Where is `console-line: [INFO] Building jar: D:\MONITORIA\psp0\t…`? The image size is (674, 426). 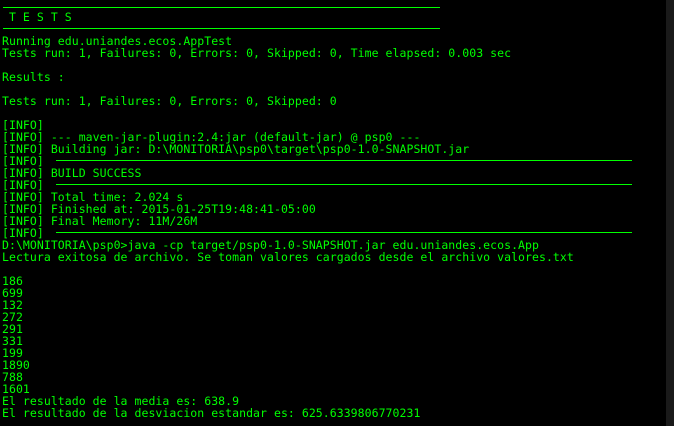
console-line: [INFO] Building jar: D:\MONITORIA\psp0\t… is located at coordinates (236, 149).